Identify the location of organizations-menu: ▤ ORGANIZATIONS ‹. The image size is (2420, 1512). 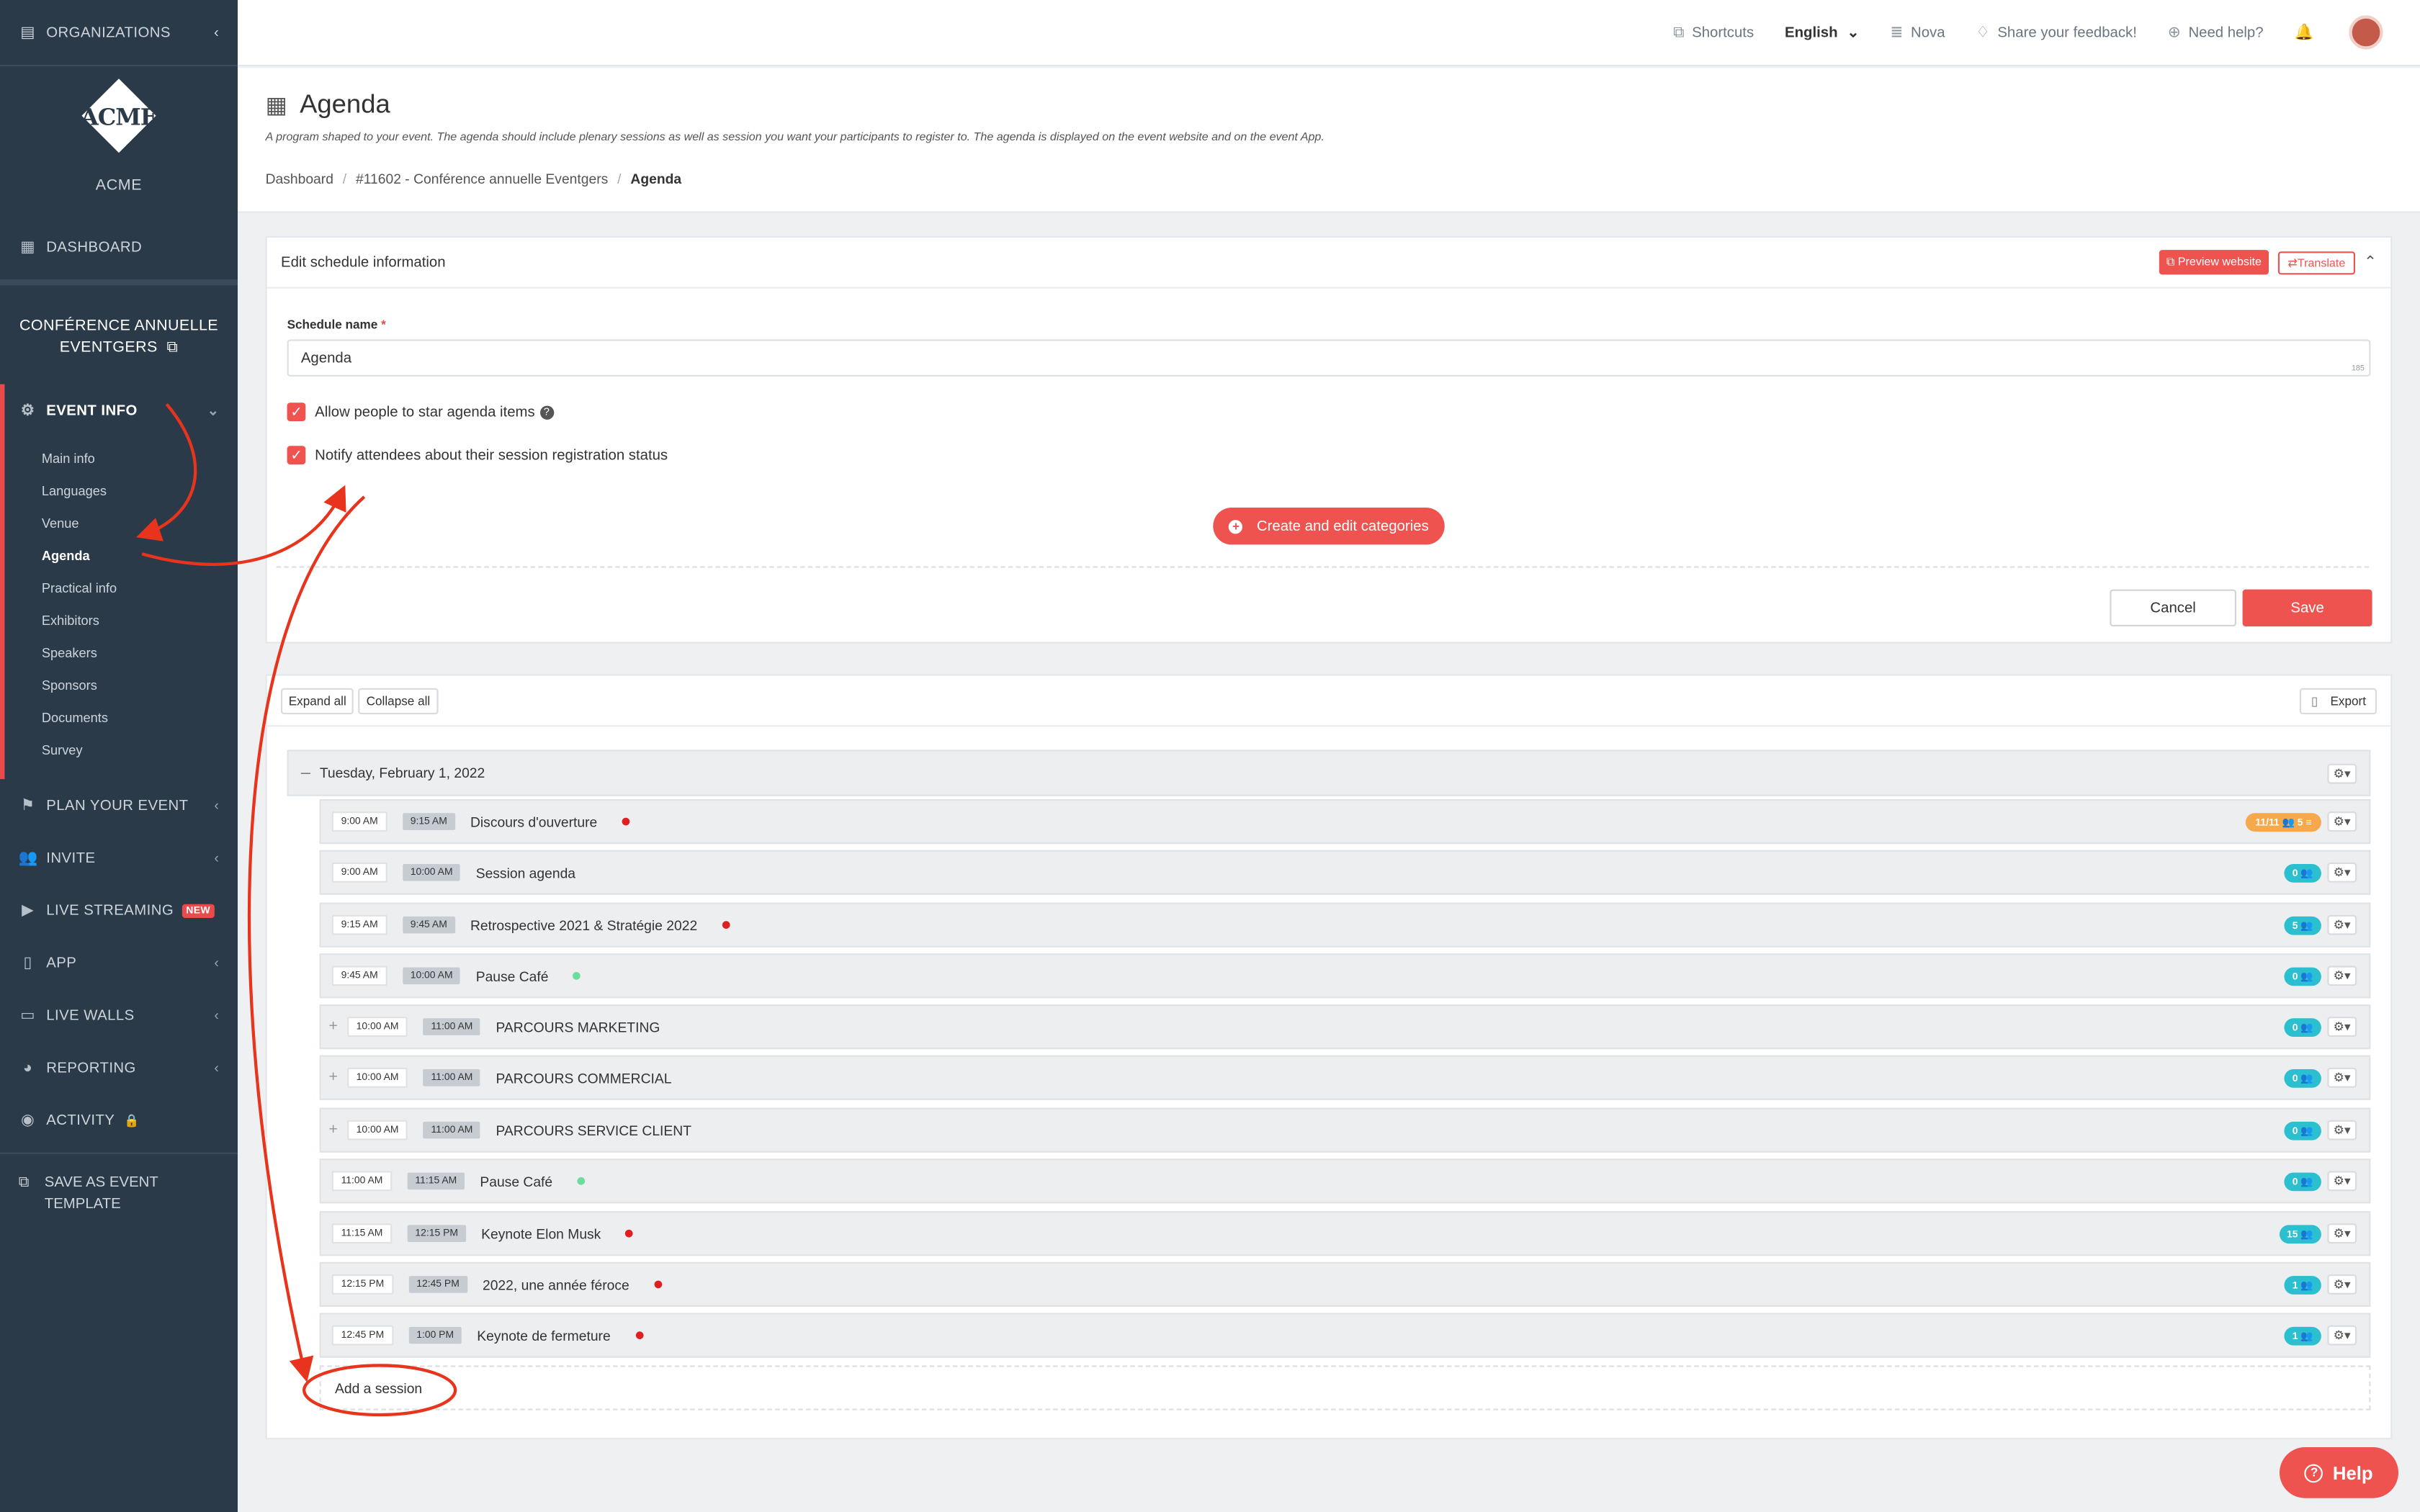
(119, 33).